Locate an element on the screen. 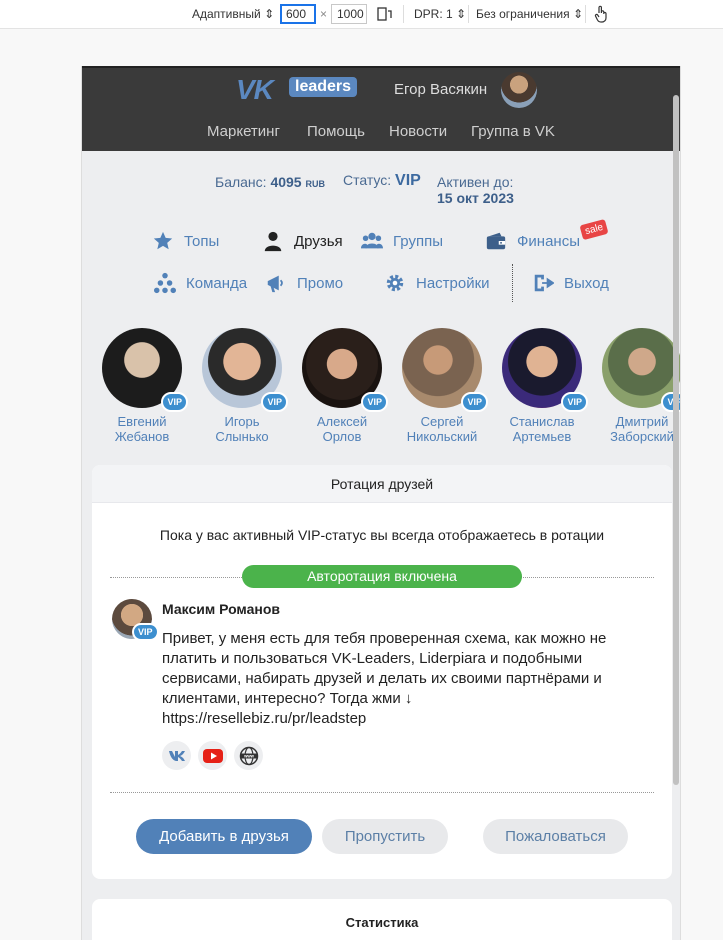 This screenshot has width=723, height=940. touch-icon is located at coordinates (601, 15).